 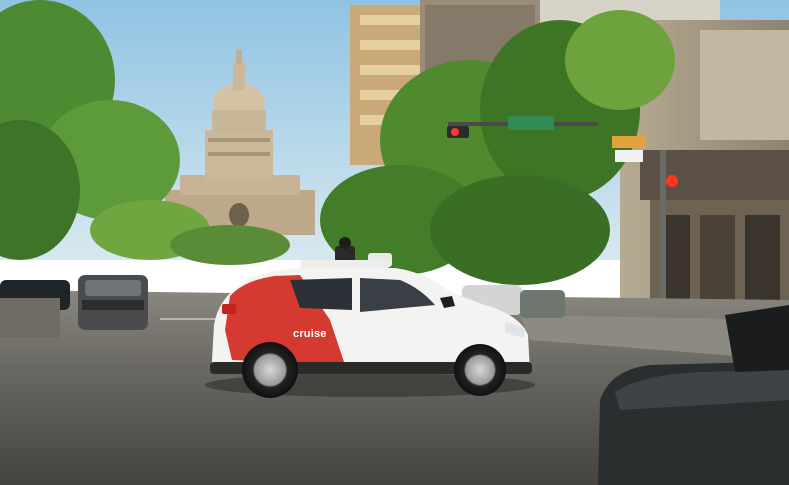 I want to click on lane-marking, so click(x=190, y=319).